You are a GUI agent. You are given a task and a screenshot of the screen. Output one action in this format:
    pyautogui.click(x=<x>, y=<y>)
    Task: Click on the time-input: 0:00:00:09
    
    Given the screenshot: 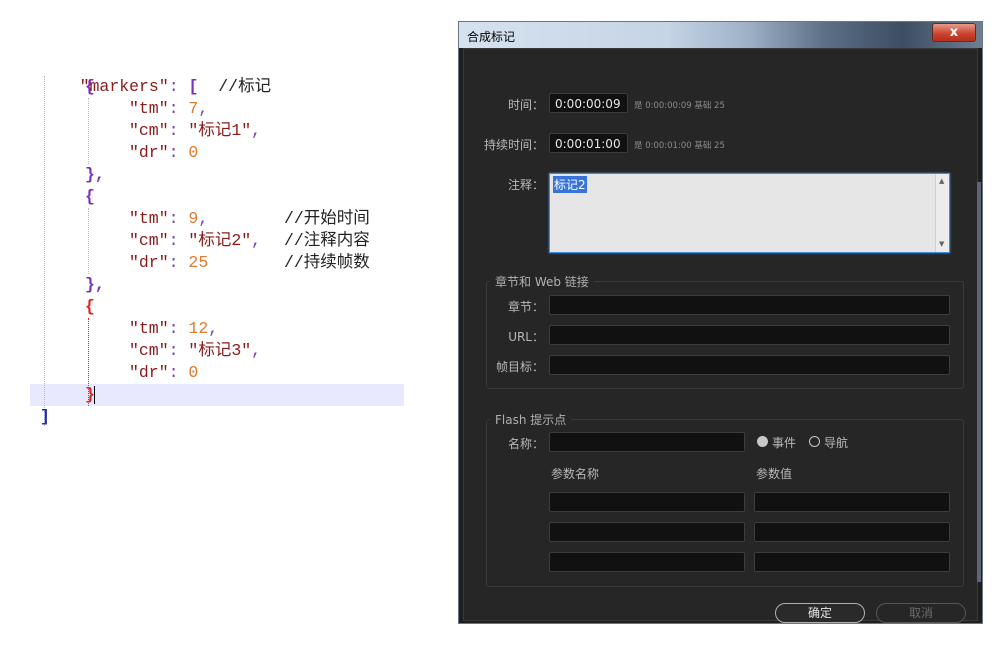 What is the action you would take?
    pyautogui.click(x=588, y=103)
    